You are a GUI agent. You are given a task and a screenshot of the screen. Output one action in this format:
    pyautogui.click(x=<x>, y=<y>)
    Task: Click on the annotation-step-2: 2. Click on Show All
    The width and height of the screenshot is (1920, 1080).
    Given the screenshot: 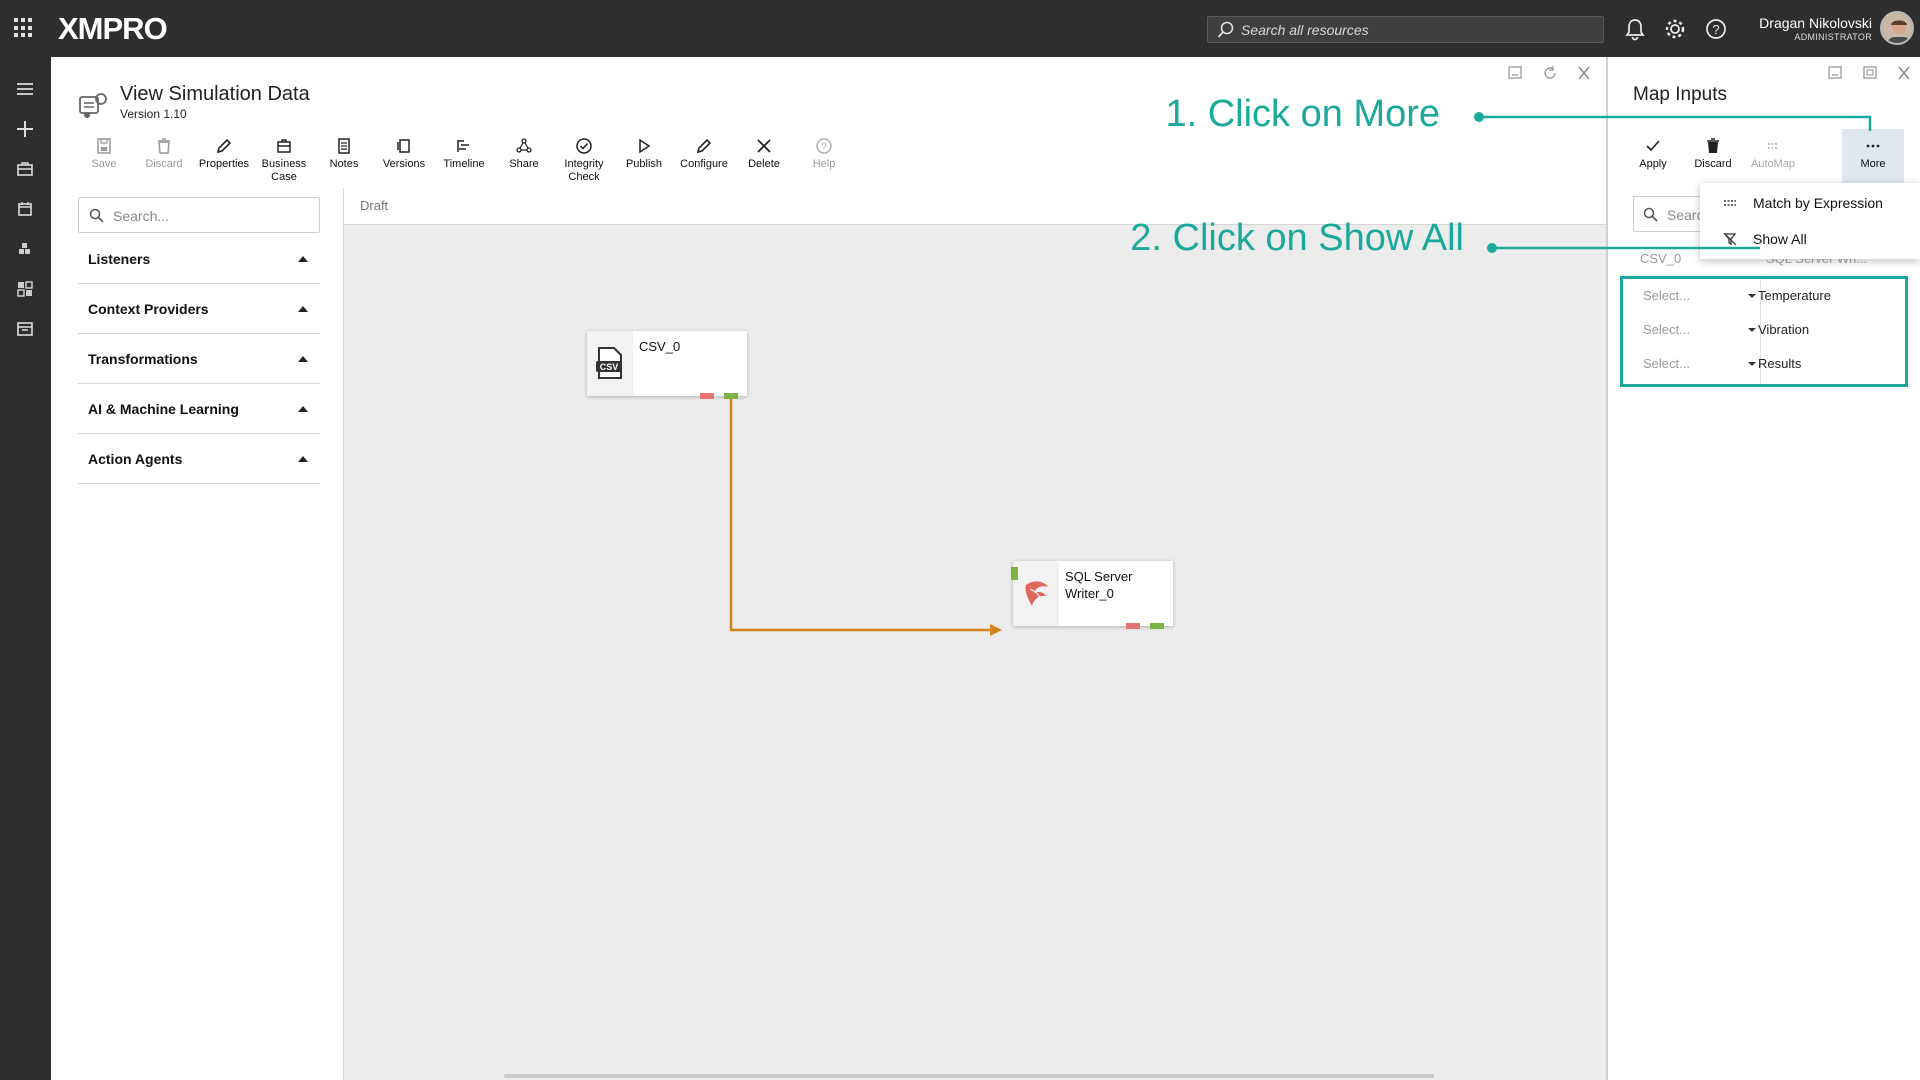 What is the action you would take?
    pyautogui.click(x=1297, y=238)
    